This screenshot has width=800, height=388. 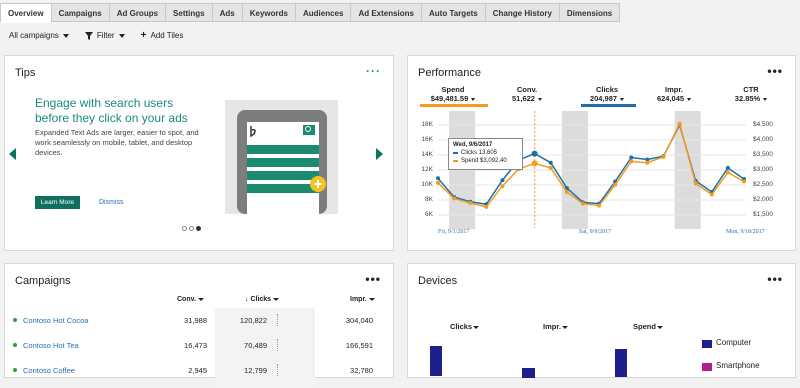 What do you see at coordinates (55, 320) in the screenshot?
I see `campaign-link: Contoso Hot Cocoa` at bounding box center [55, 320].